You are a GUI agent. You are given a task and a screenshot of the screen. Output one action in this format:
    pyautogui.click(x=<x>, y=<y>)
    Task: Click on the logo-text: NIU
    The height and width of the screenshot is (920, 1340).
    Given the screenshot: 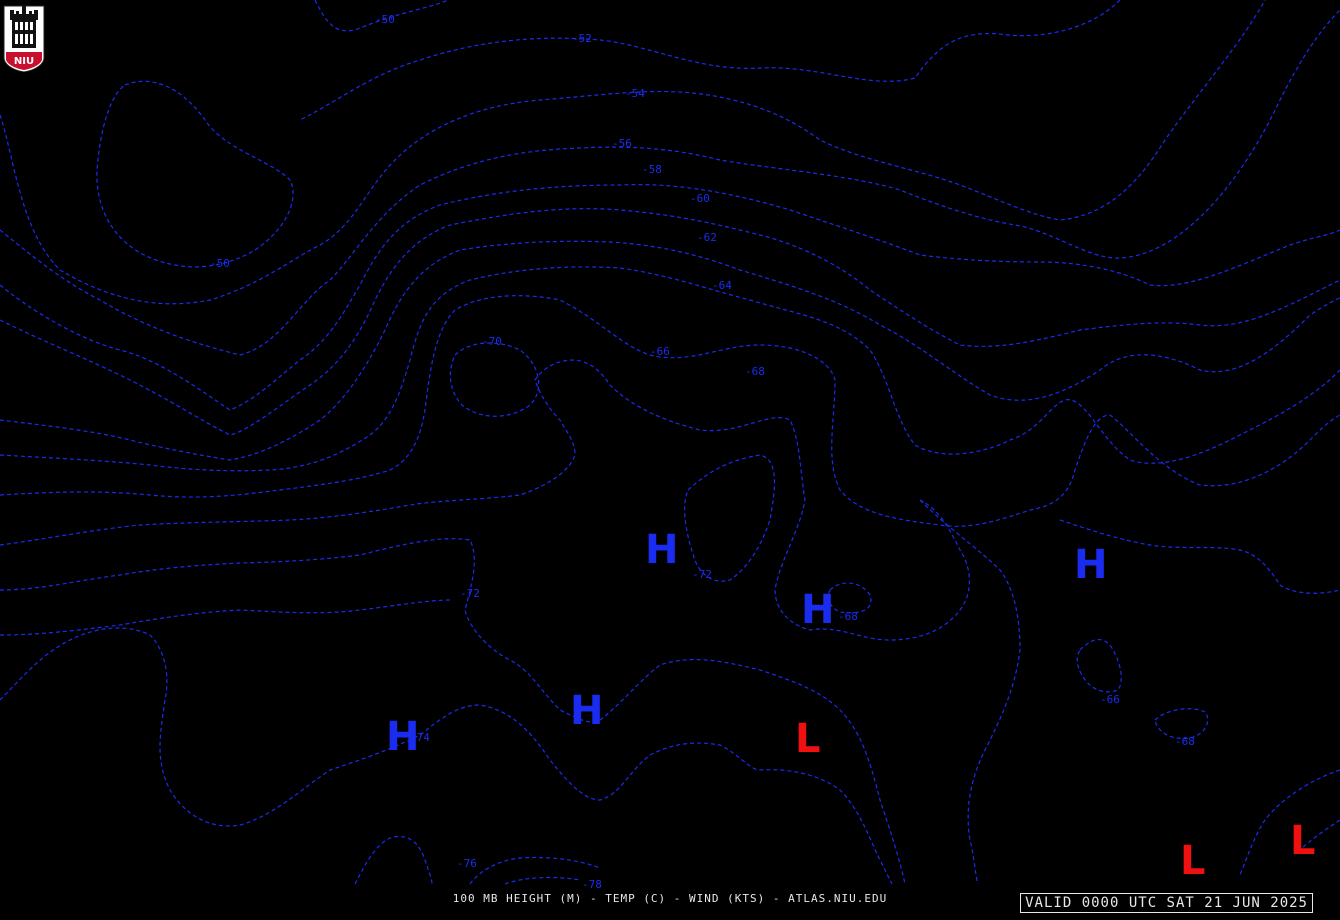 What is the action you would take?
    pyautogui.click(x=24, y=61)
    